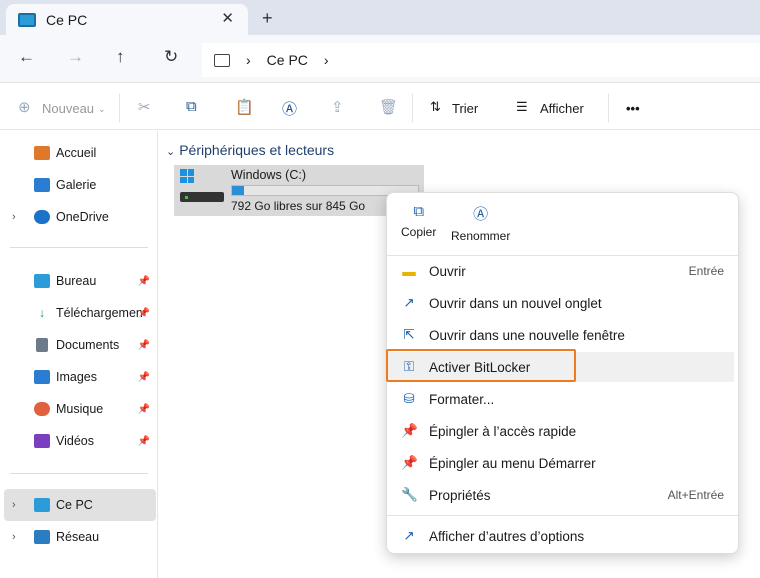  I want to click on video-icon, so click(42, 441).